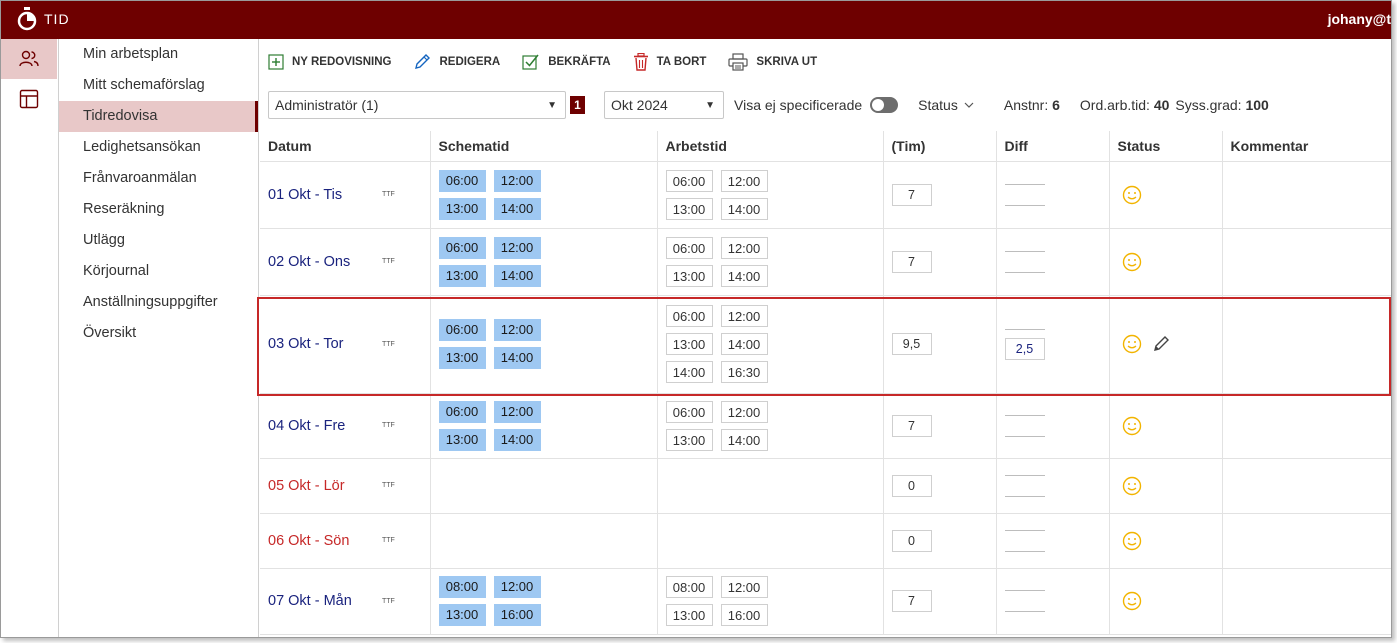  I want to click on subnav-item-min-arbetsplan: Min arbetsplan, so click(158, 54).